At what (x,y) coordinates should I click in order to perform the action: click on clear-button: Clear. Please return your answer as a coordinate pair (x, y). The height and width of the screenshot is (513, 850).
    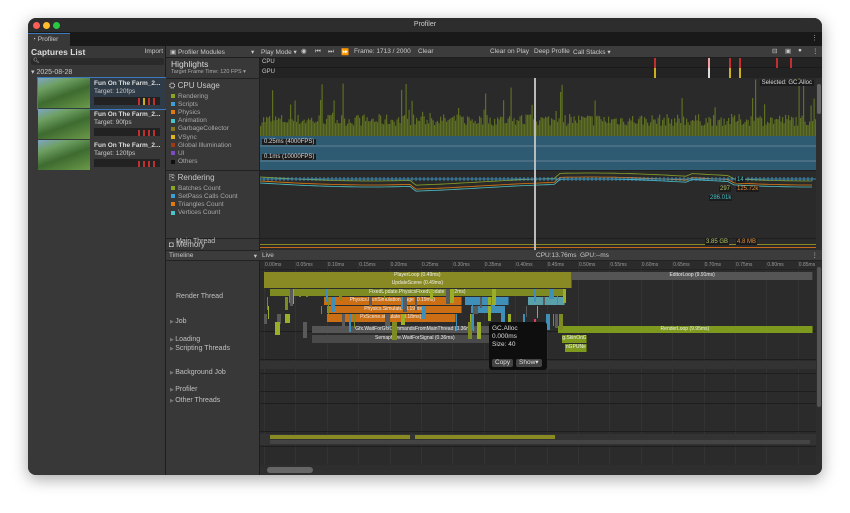
    Looking at the image, I should click on (426, 51).